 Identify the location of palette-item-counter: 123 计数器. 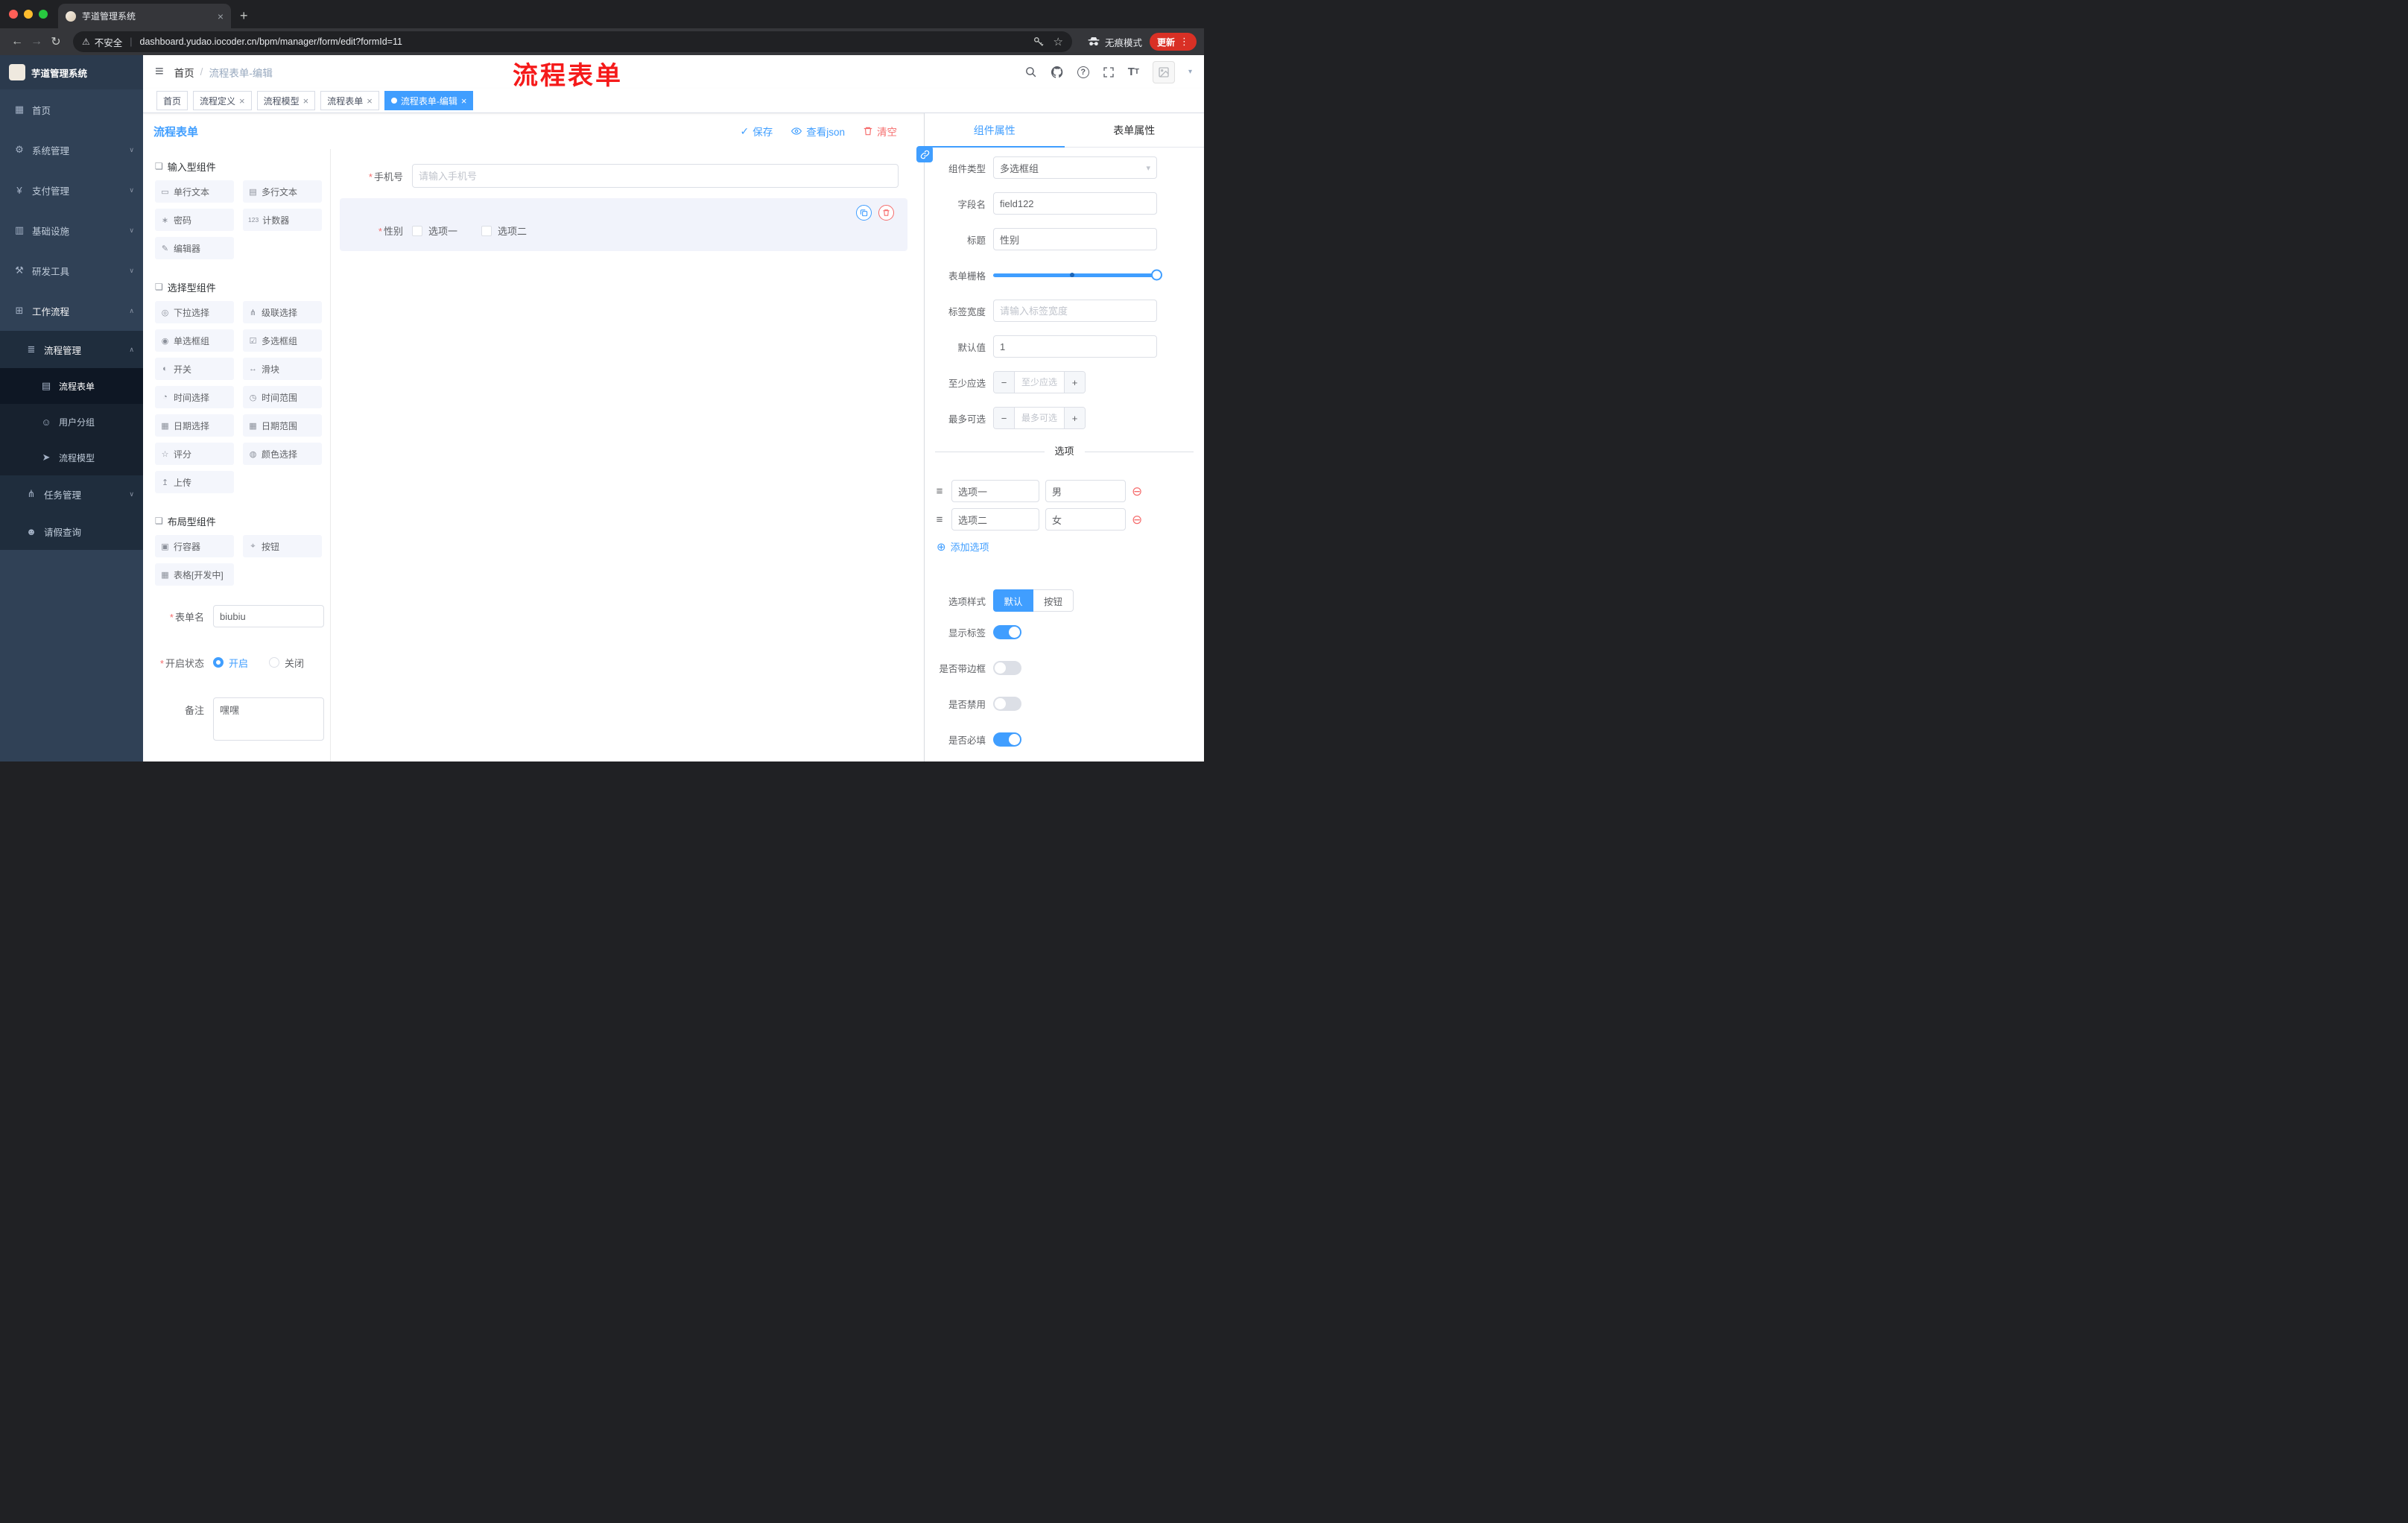
(282, 220).